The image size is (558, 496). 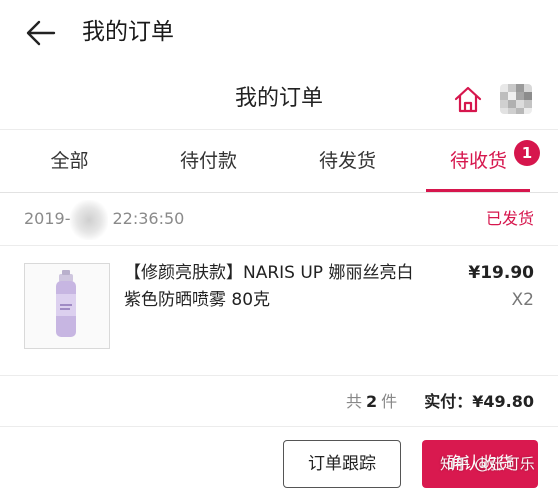 What do you see at coordinates (501, 273) in the screenshot?
I see `product-price: ¥19.90` at bounding box center [501, 273].